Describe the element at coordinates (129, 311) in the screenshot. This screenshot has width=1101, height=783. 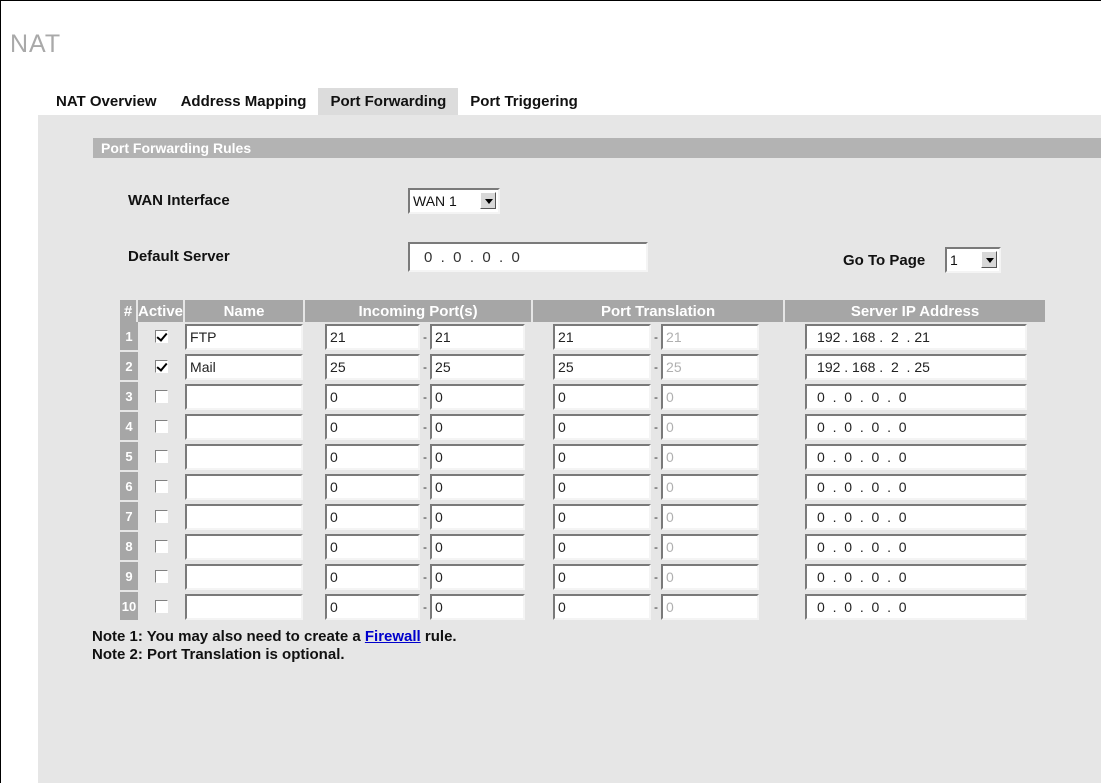
I see `col-header-num: #` at that location.